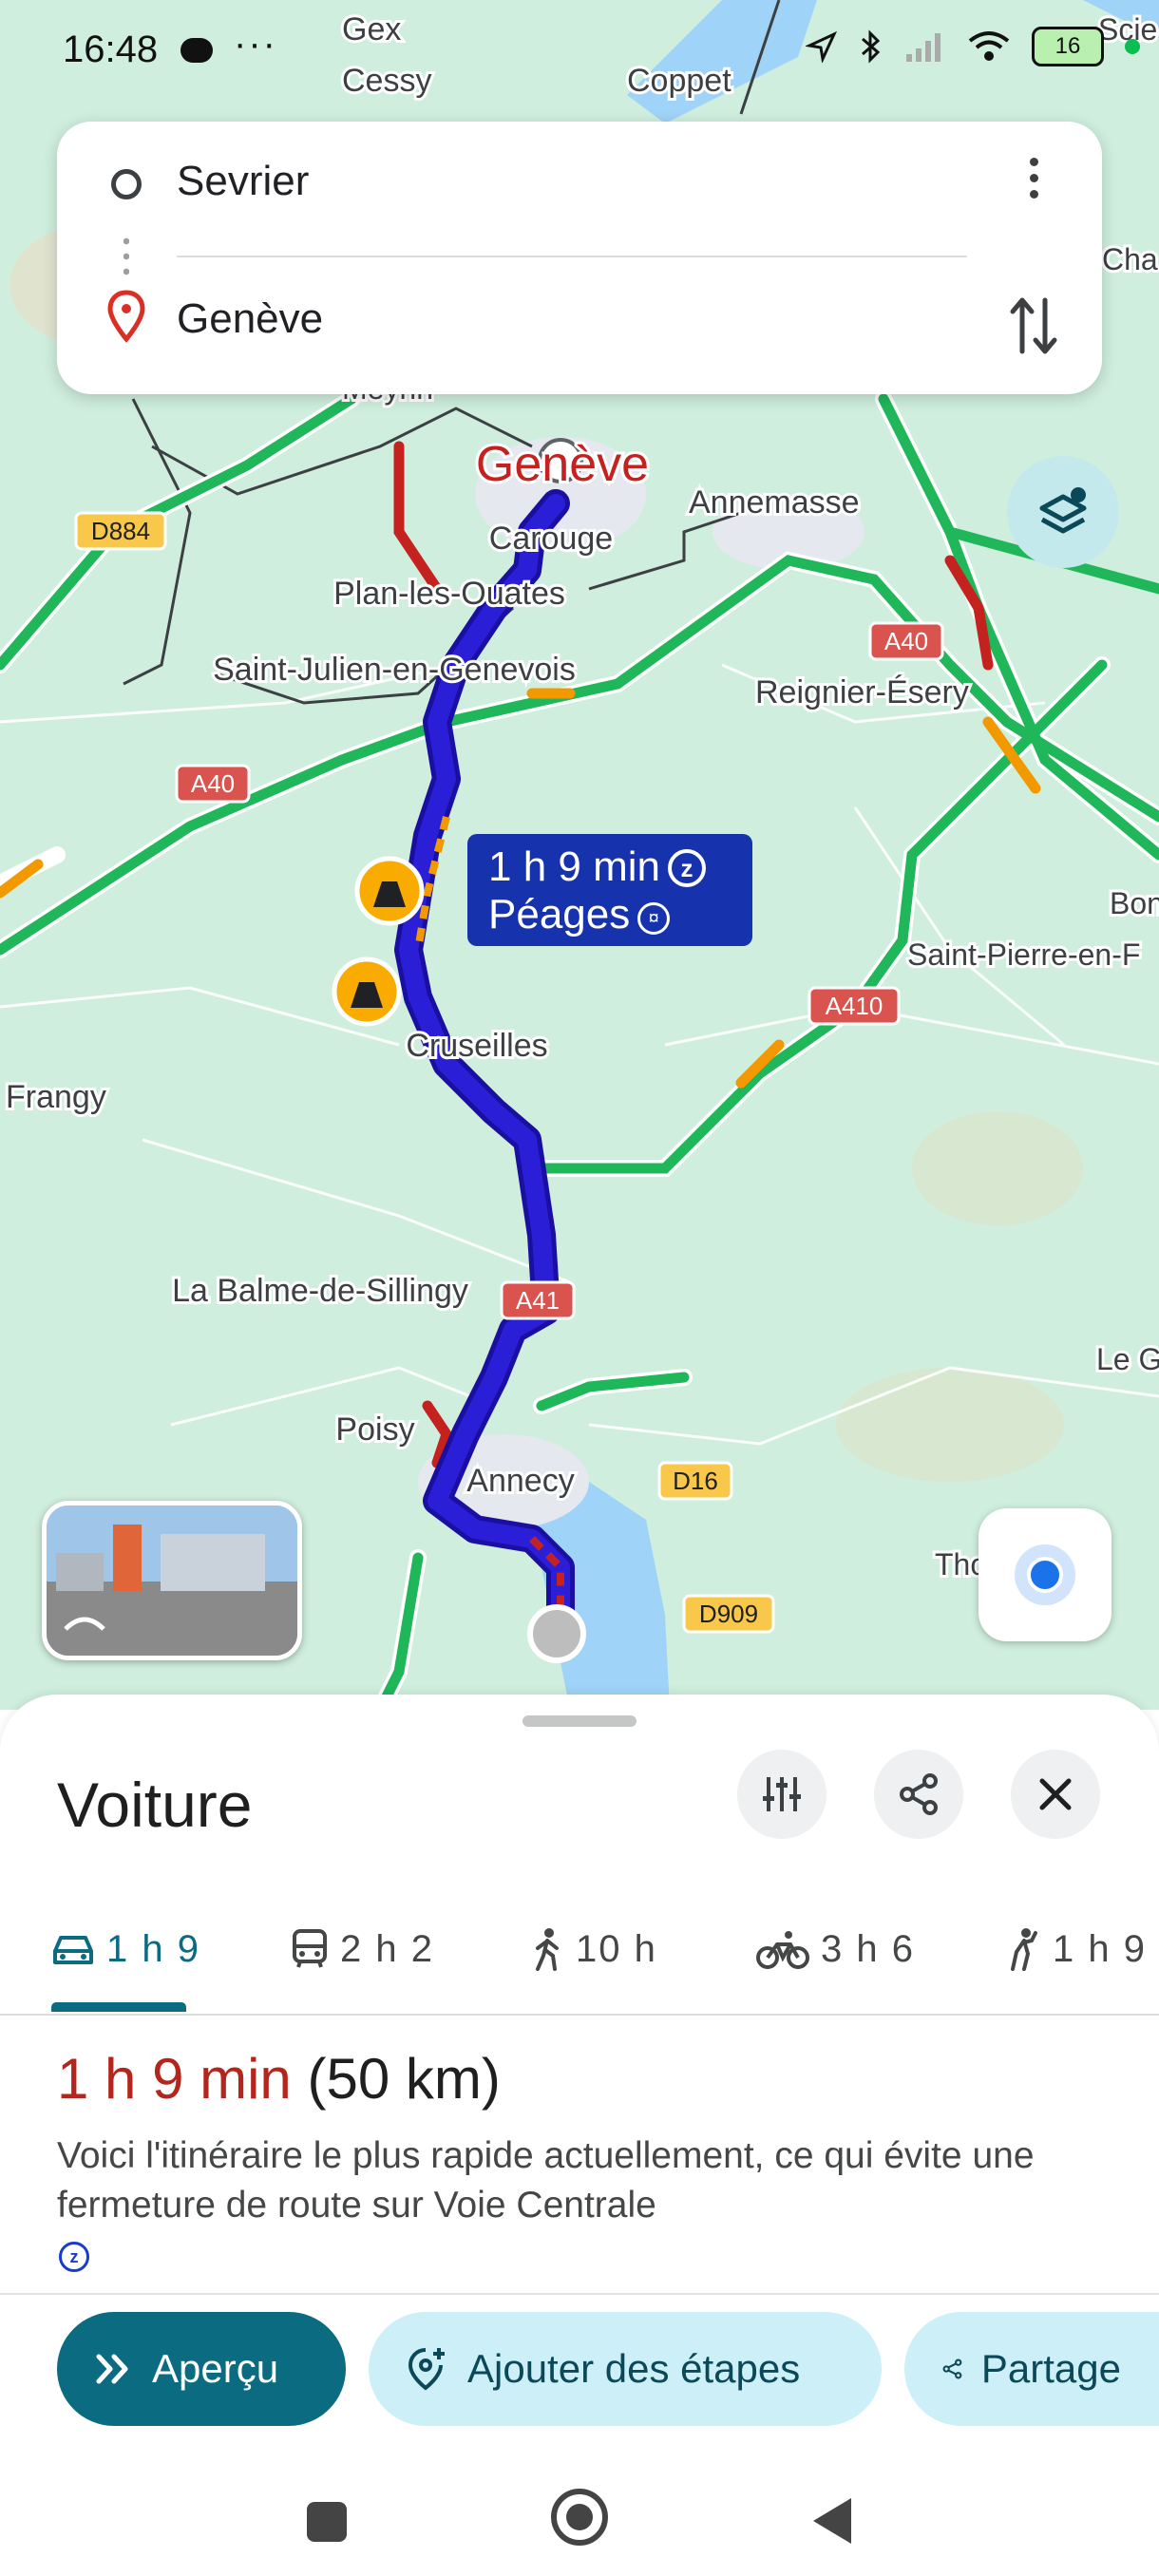  What do you see at coordinates (255, 44) in the screenshot?
I see `more-notifications-icon: ···` at bounding box center [255, 44].